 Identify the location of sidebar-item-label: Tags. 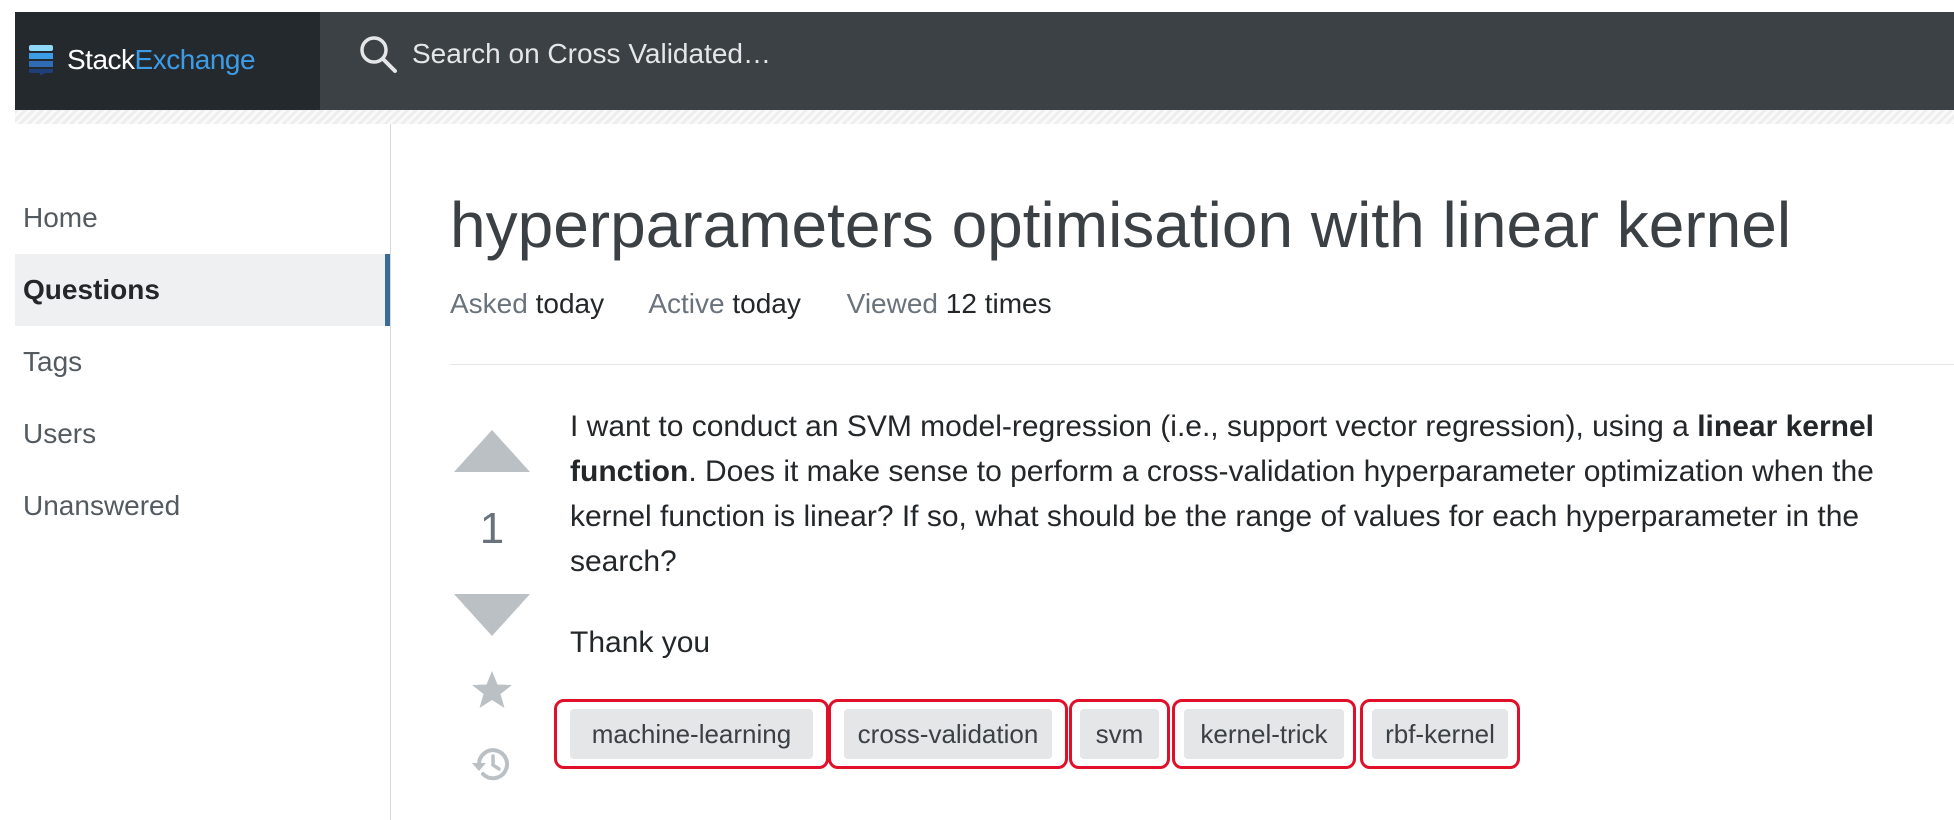
(53, 361).